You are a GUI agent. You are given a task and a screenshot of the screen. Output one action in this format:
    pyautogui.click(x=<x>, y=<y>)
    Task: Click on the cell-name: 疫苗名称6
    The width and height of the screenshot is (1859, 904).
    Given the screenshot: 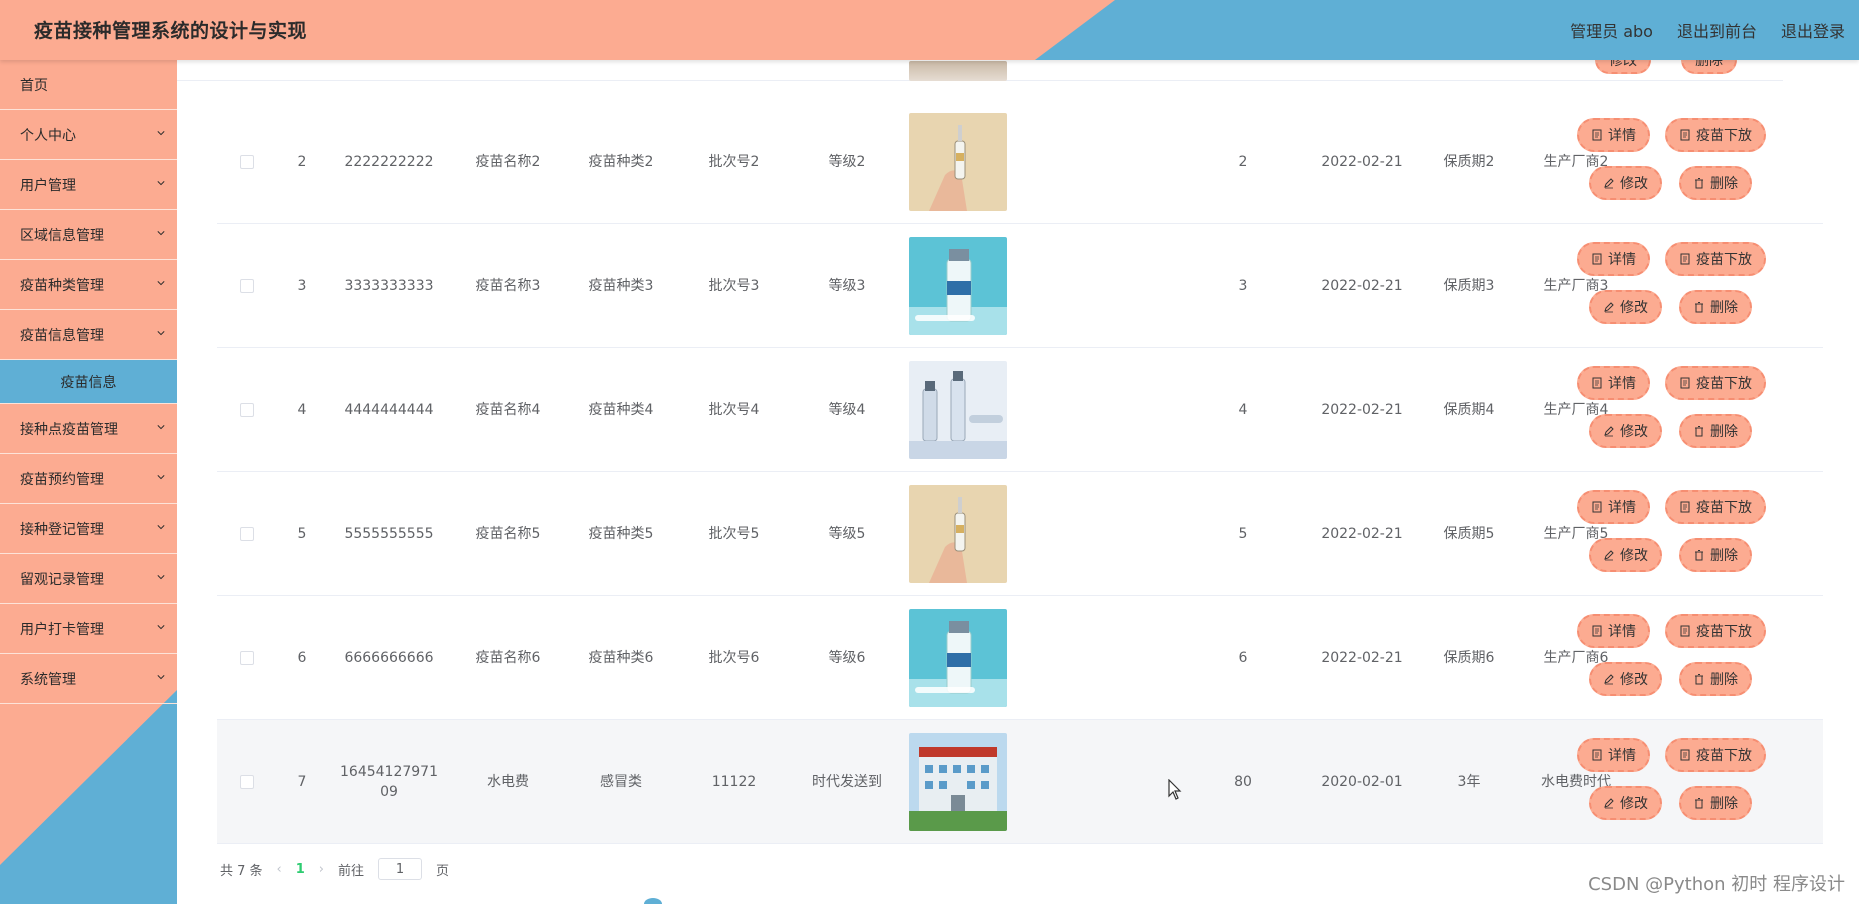 What is the action you would take?
    pyautogui.click(x=508, y=658)
    